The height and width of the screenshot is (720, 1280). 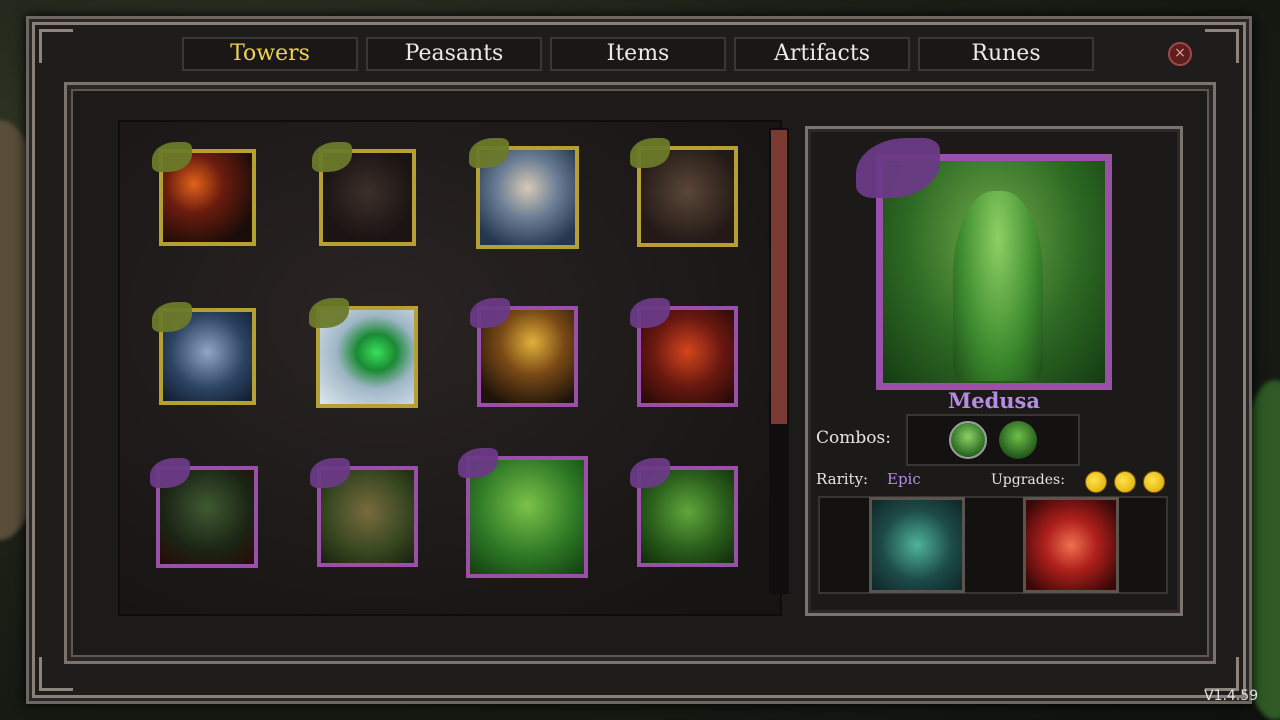 I want to click on medusa-portrait, so click(x=527, y=517).